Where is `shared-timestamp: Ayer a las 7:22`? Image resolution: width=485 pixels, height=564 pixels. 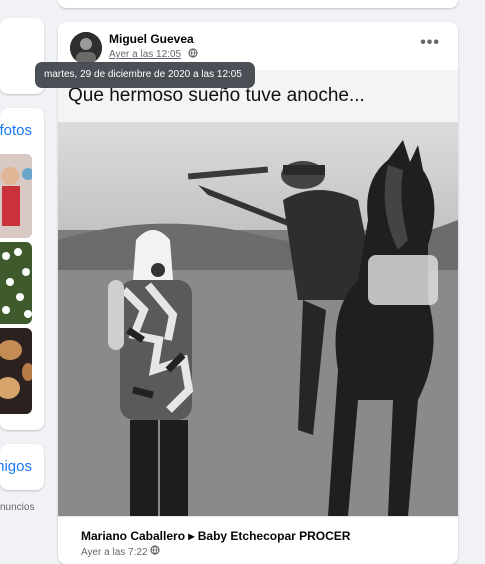 shared-timestamp: Ayer a las 7:22 is located at coordinates (114, 552).